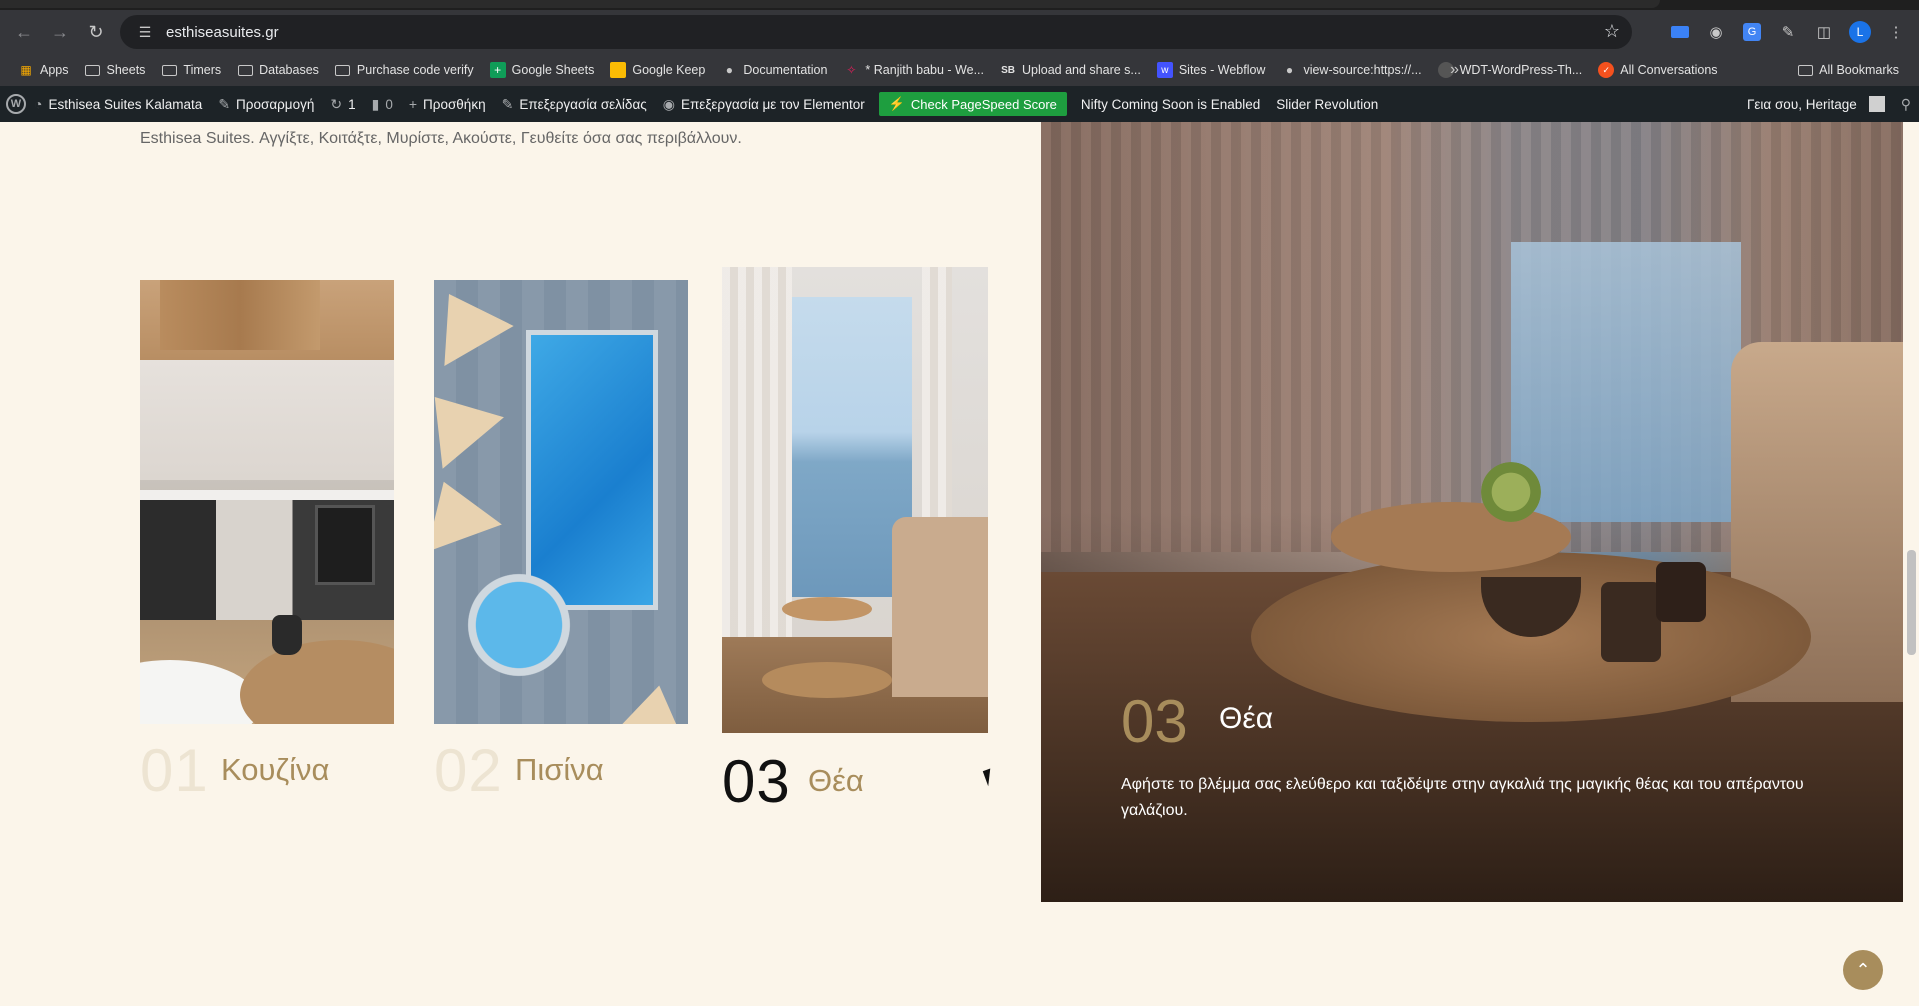  Describe the element at coordinates (468, 770) in the screenshot. I see `card-number: 02` at that location.